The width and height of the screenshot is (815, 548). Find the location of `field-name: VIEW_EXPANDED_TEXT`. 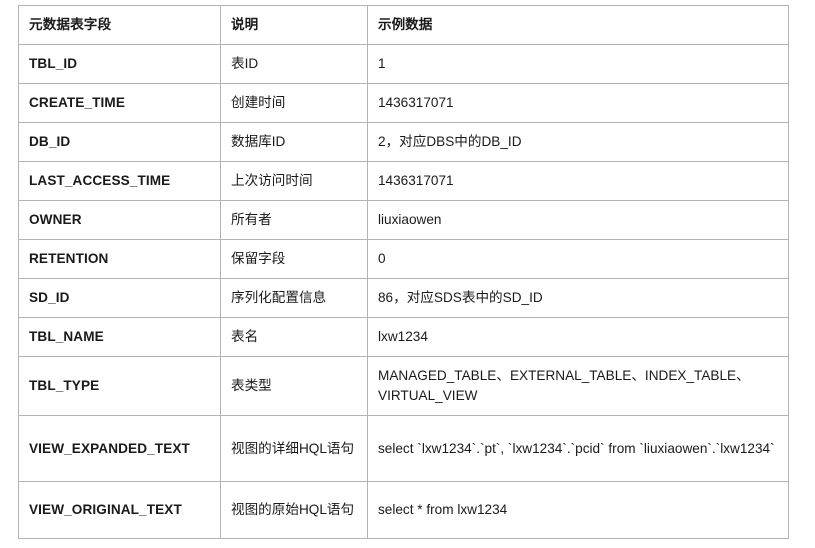

field-name: VIEW_EXPANDED_TEXT is located at coordinates (109, 448).